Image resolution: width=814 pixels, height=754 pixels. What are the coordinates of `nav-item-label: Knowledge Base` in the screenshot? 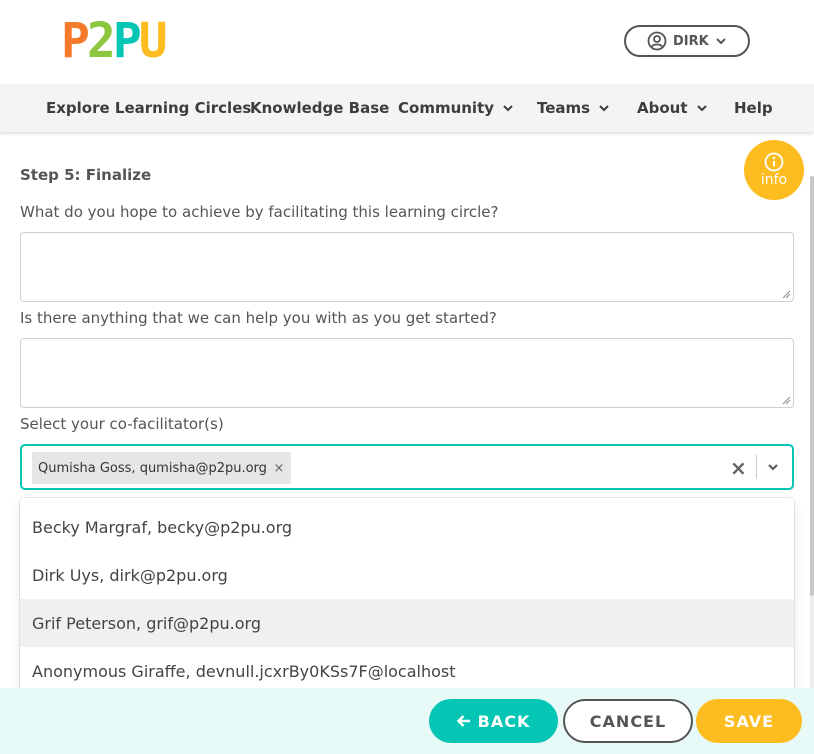 It's located at (320, 108).